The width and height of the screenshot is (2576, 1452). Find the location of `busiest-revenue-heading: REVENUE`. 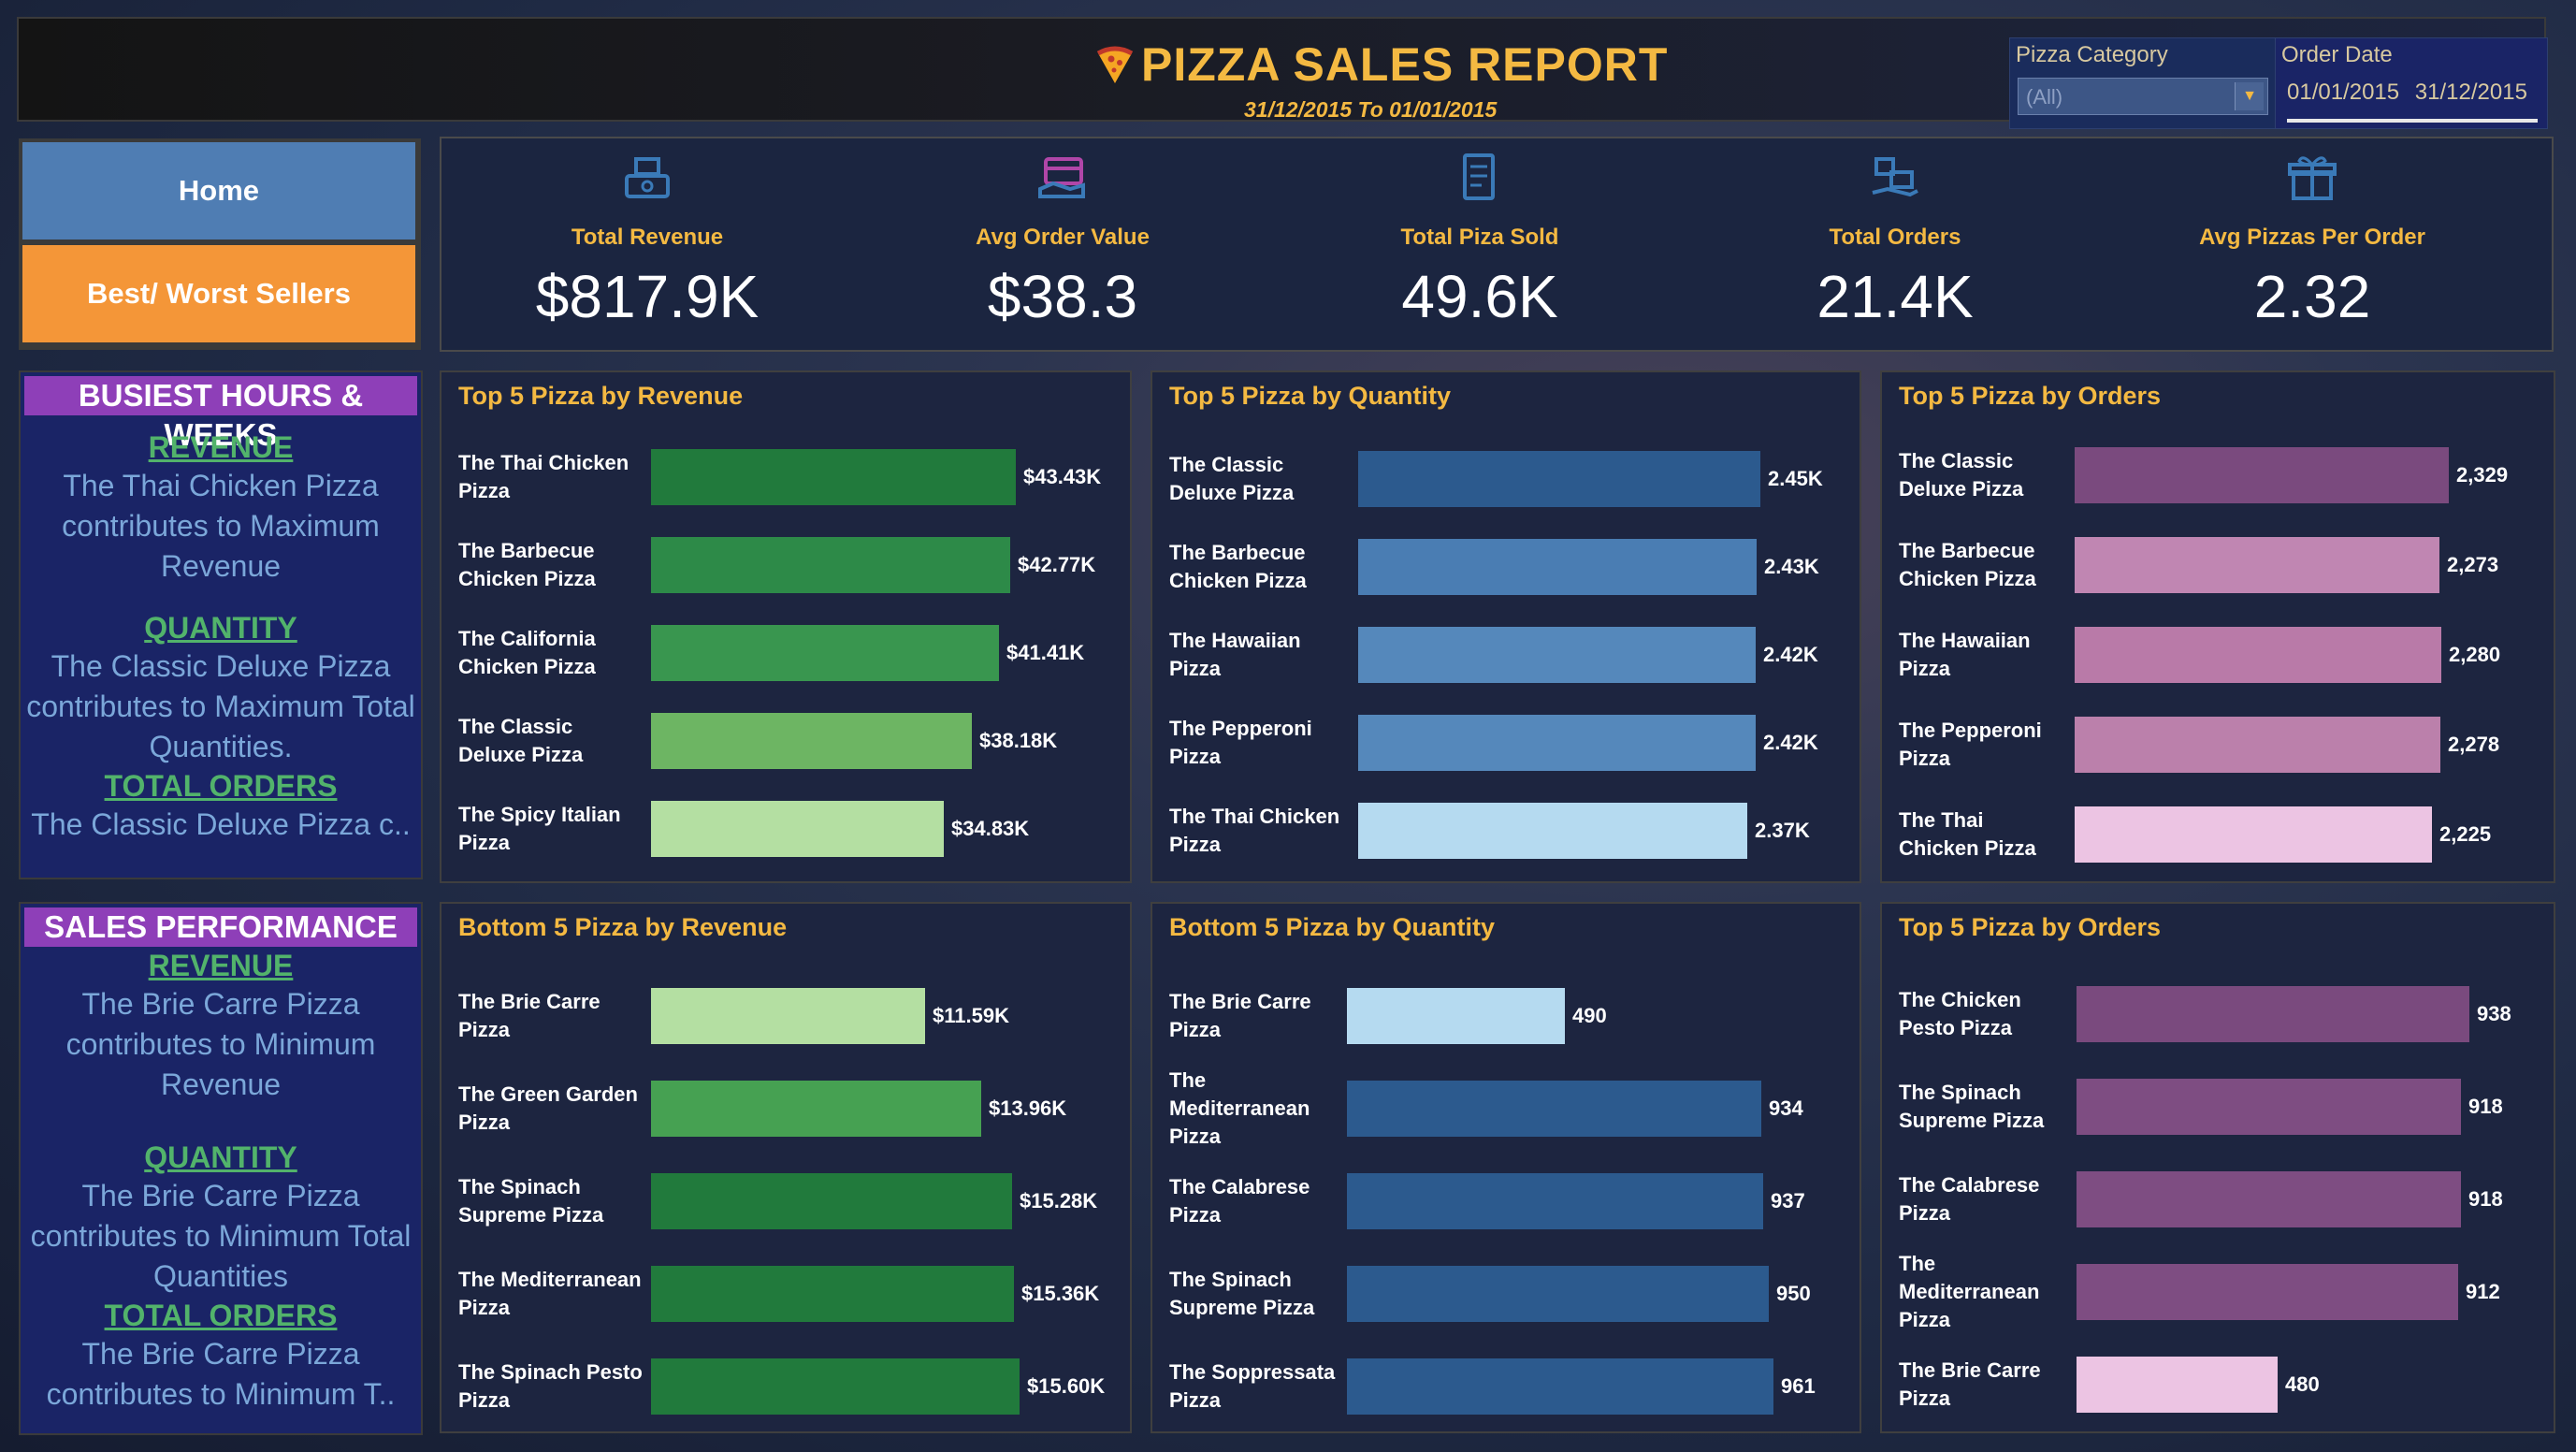

busiest-revenue-heading: REVENUE is located at coordinates (221, 447).